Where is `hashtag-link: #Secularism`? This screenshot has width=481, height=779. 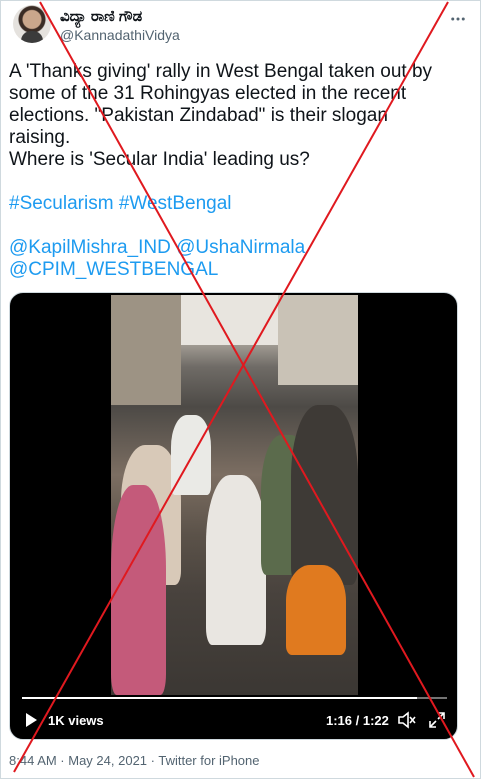
hashtag-link: #Secularism is located at coordinates (61, 203).